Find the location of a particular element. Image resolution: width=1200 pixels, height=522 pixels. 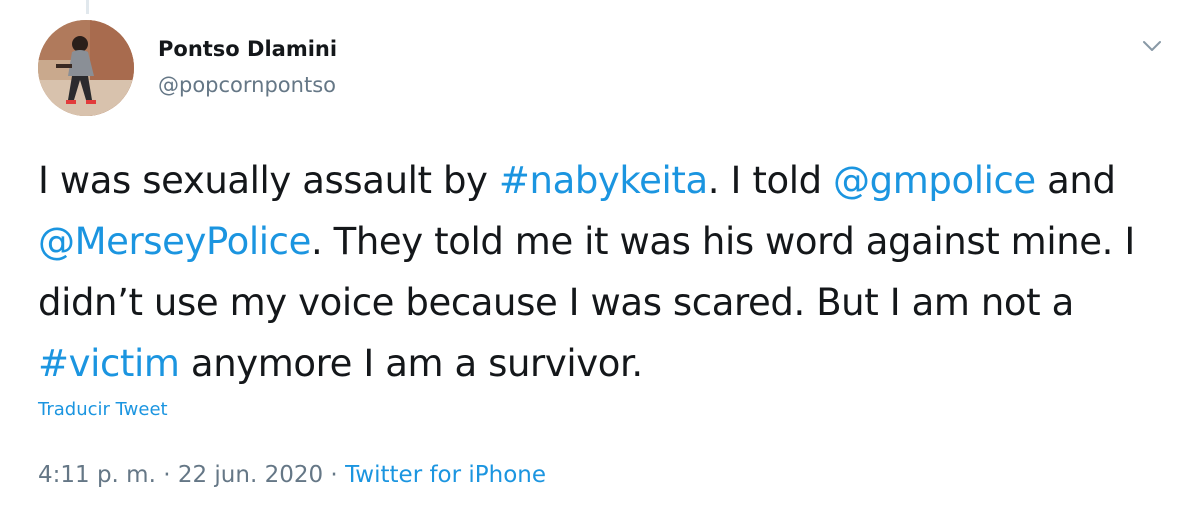

tweet-date: 22 jun. 2020 is located at coordinates (250, 475).